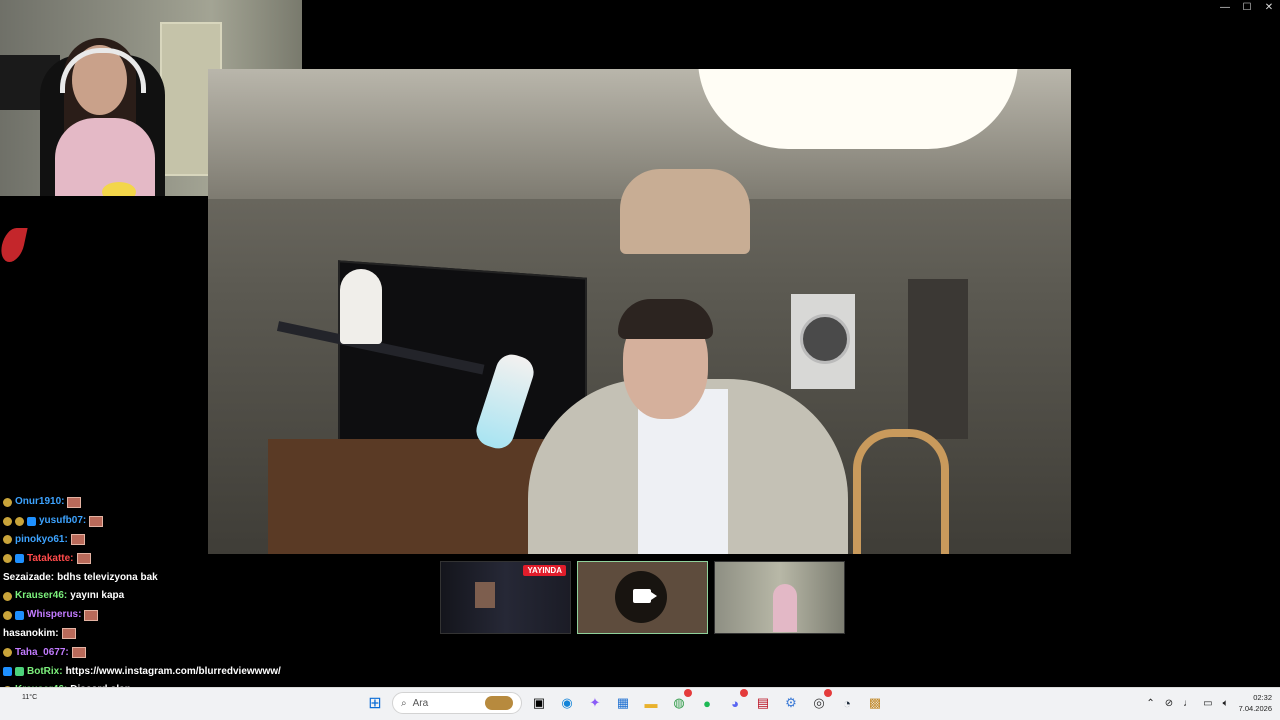 This screenshot has height=720, width=1280. What do you see at coordinates (505, 597) in the screenshot?
I see `screen-share-thumbnail: YAYINDA` at bounding box center [505, 597].